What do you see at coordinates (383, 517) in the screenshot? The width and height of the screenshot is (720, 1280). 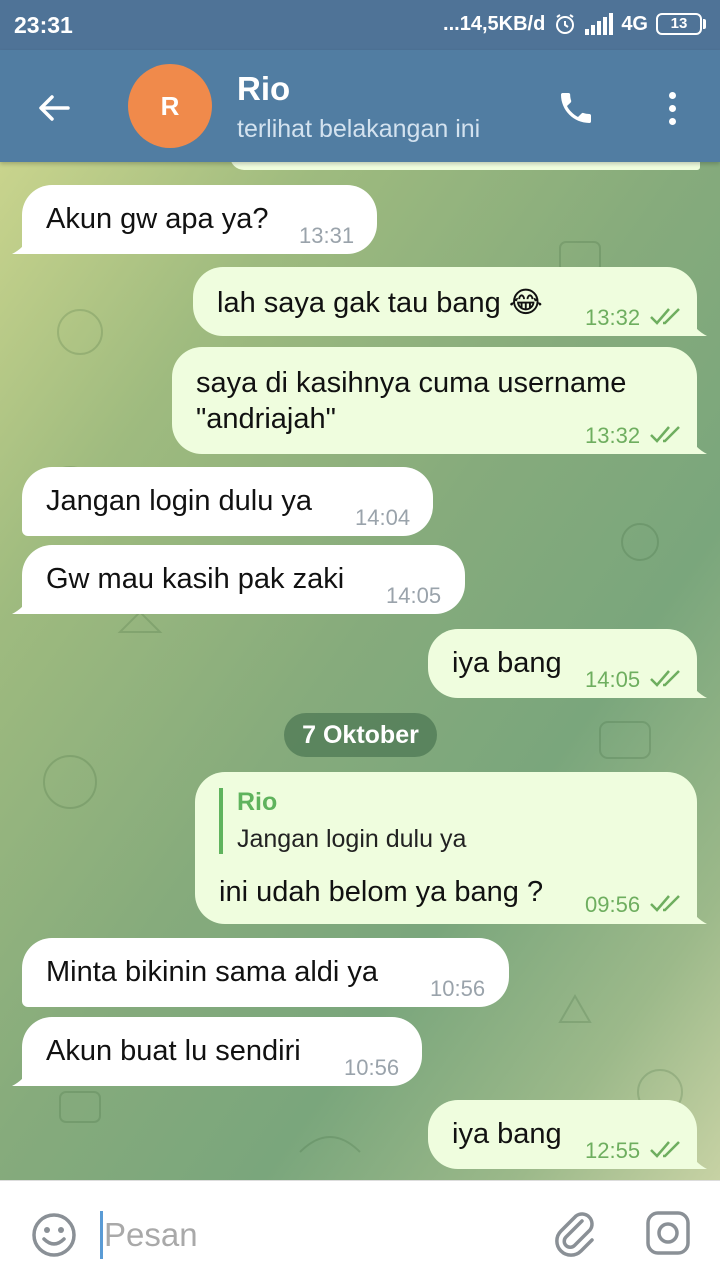 I see `message-time: 14:04` at bounding box center [383, 517].